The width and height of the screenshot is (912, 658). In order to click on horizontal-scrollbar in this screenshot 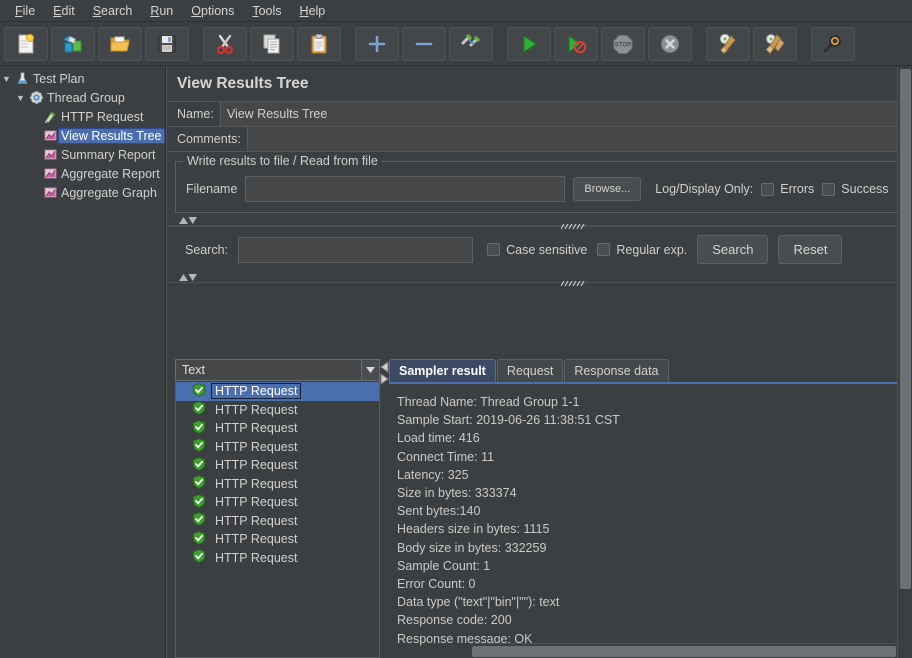, I will do `click(684, 650)`.